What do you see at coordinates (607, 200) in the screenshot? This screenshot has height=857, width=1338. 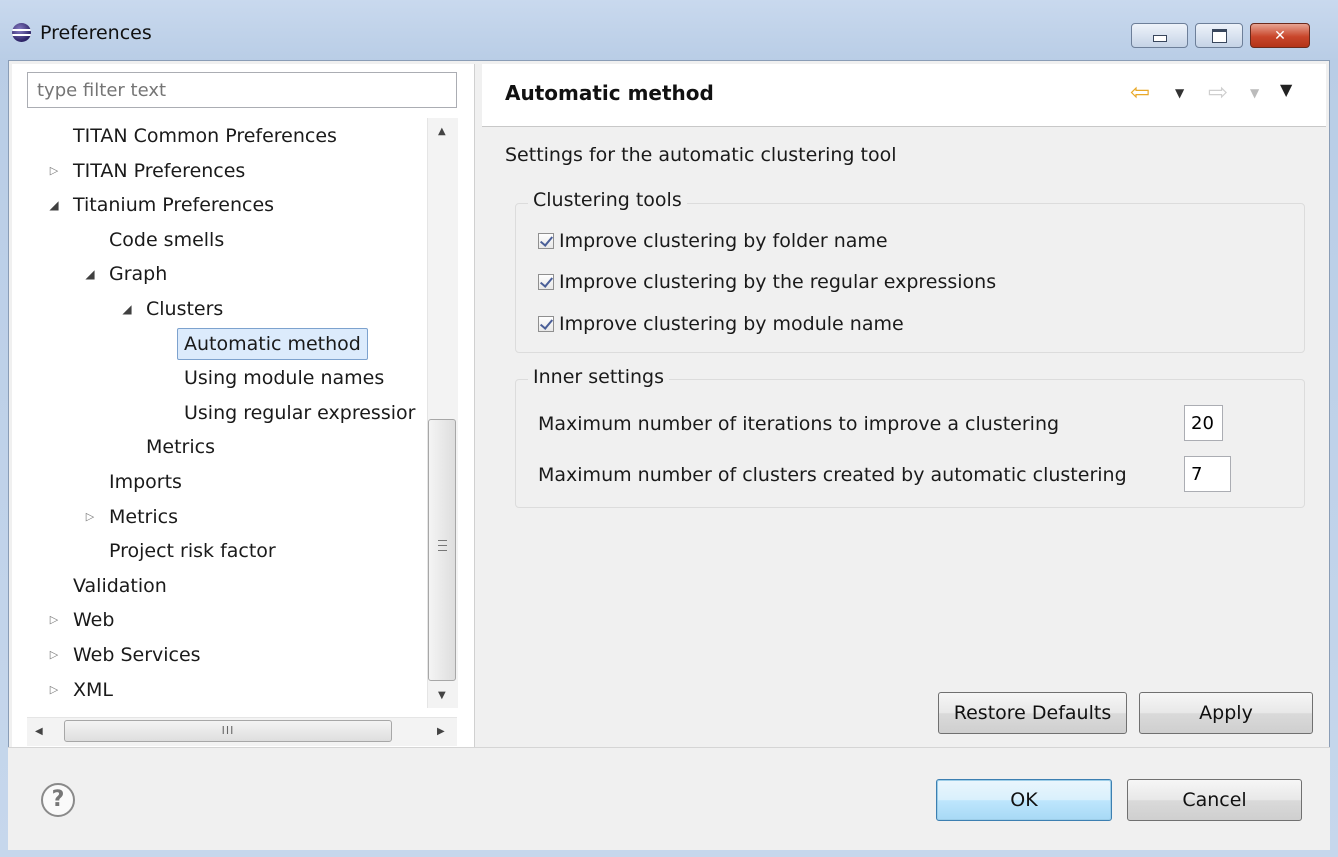 I see `clustering-tools-label: Clustering tools` at bounding box center [607, 200].